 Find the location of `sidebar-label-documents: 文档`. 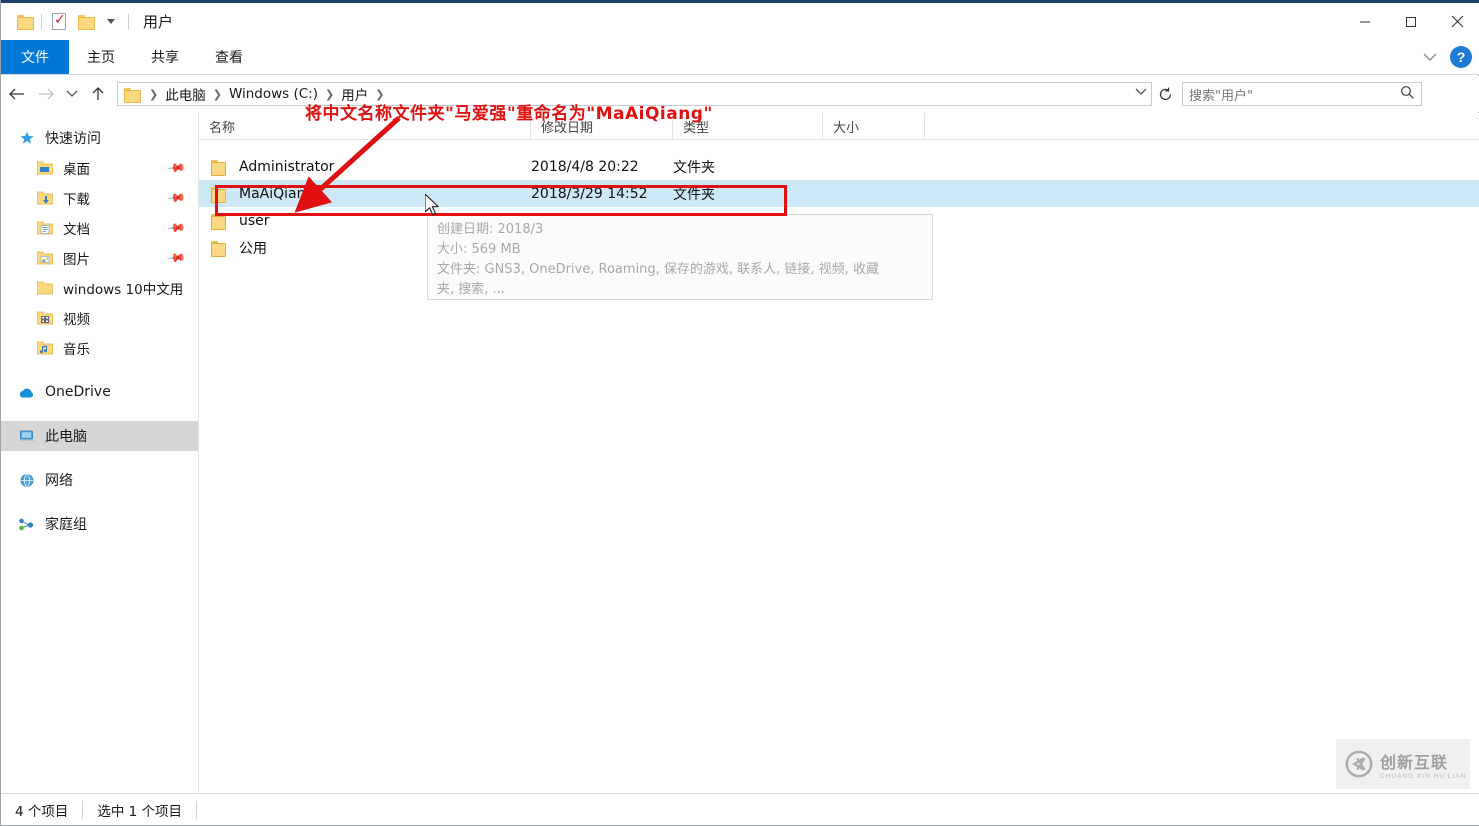

sidebar-label-documents: 文档 is located at coordinates (76, 230).